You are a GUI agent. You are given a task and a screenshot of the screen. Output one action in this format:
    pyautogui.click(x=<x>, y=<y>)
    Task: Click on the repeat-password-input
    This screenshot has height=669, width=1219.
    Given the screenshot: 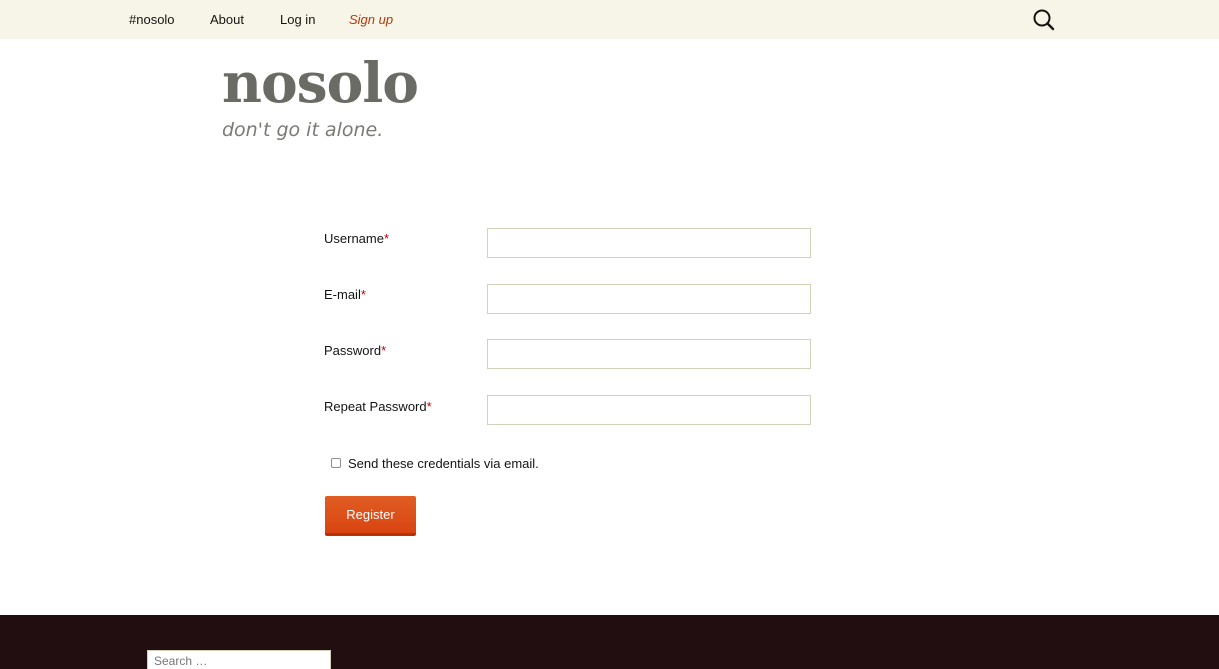 What is the action you would take?
    pyautogui.click(x=649, y=410)
    